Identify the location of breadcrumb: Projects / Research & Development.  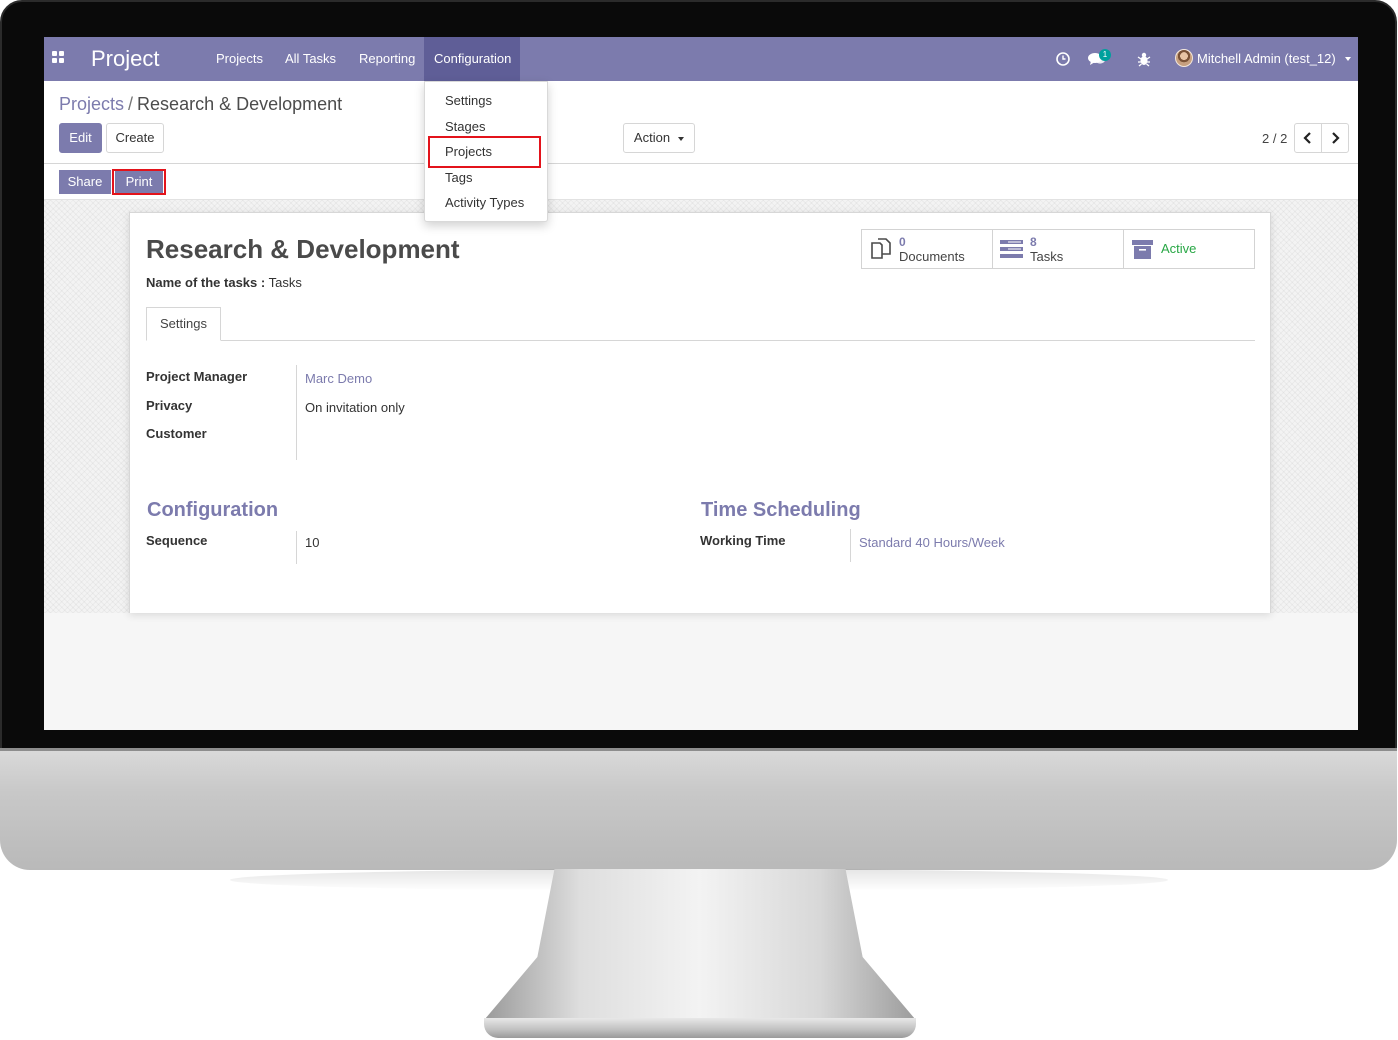
(200, 104).